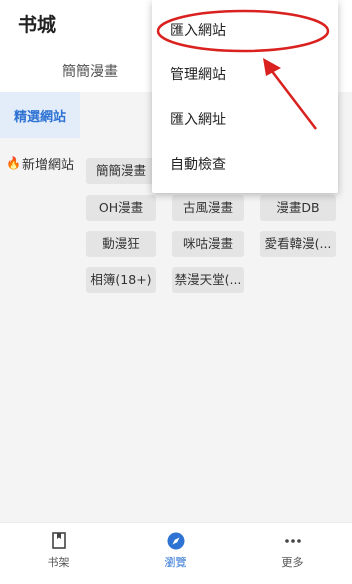  I want to click on bottom-nav: 书架 瀏覽 更多, so click(176, 553).